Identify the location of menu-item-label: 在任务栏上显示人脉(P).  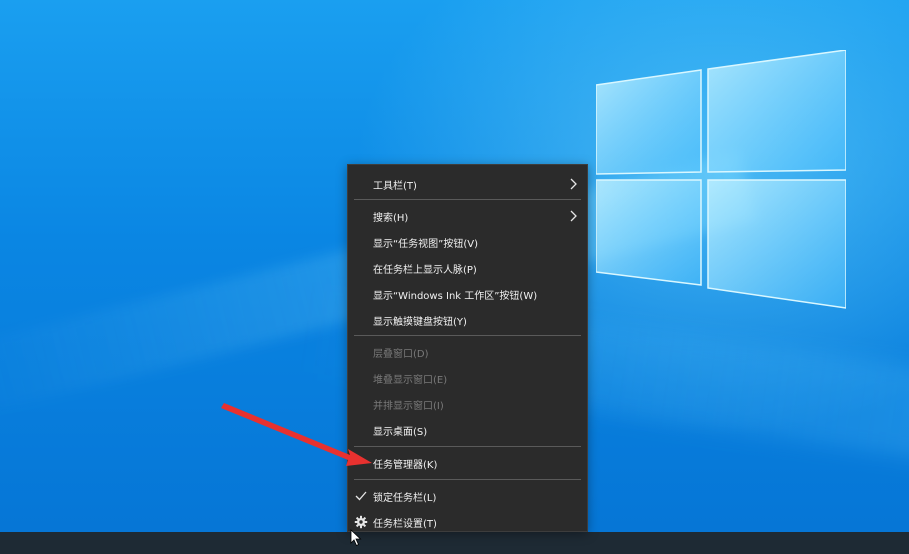
(425, 270).